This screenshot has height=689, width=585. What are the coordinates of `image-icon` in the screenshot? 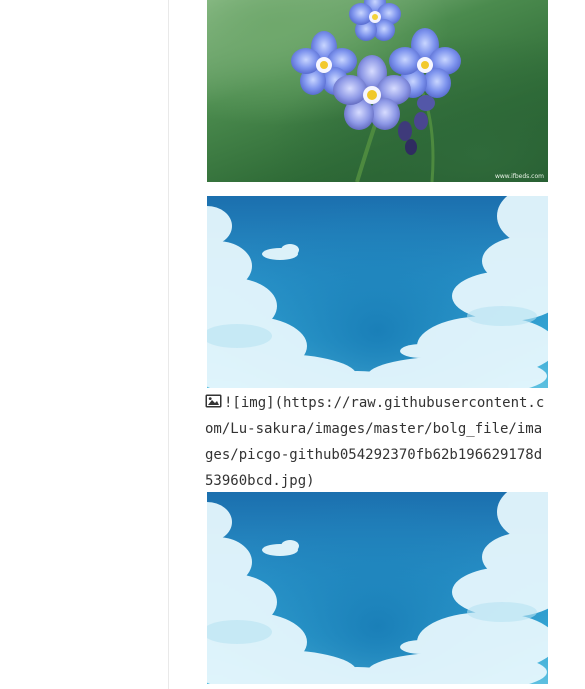 It's located at (213, 399).